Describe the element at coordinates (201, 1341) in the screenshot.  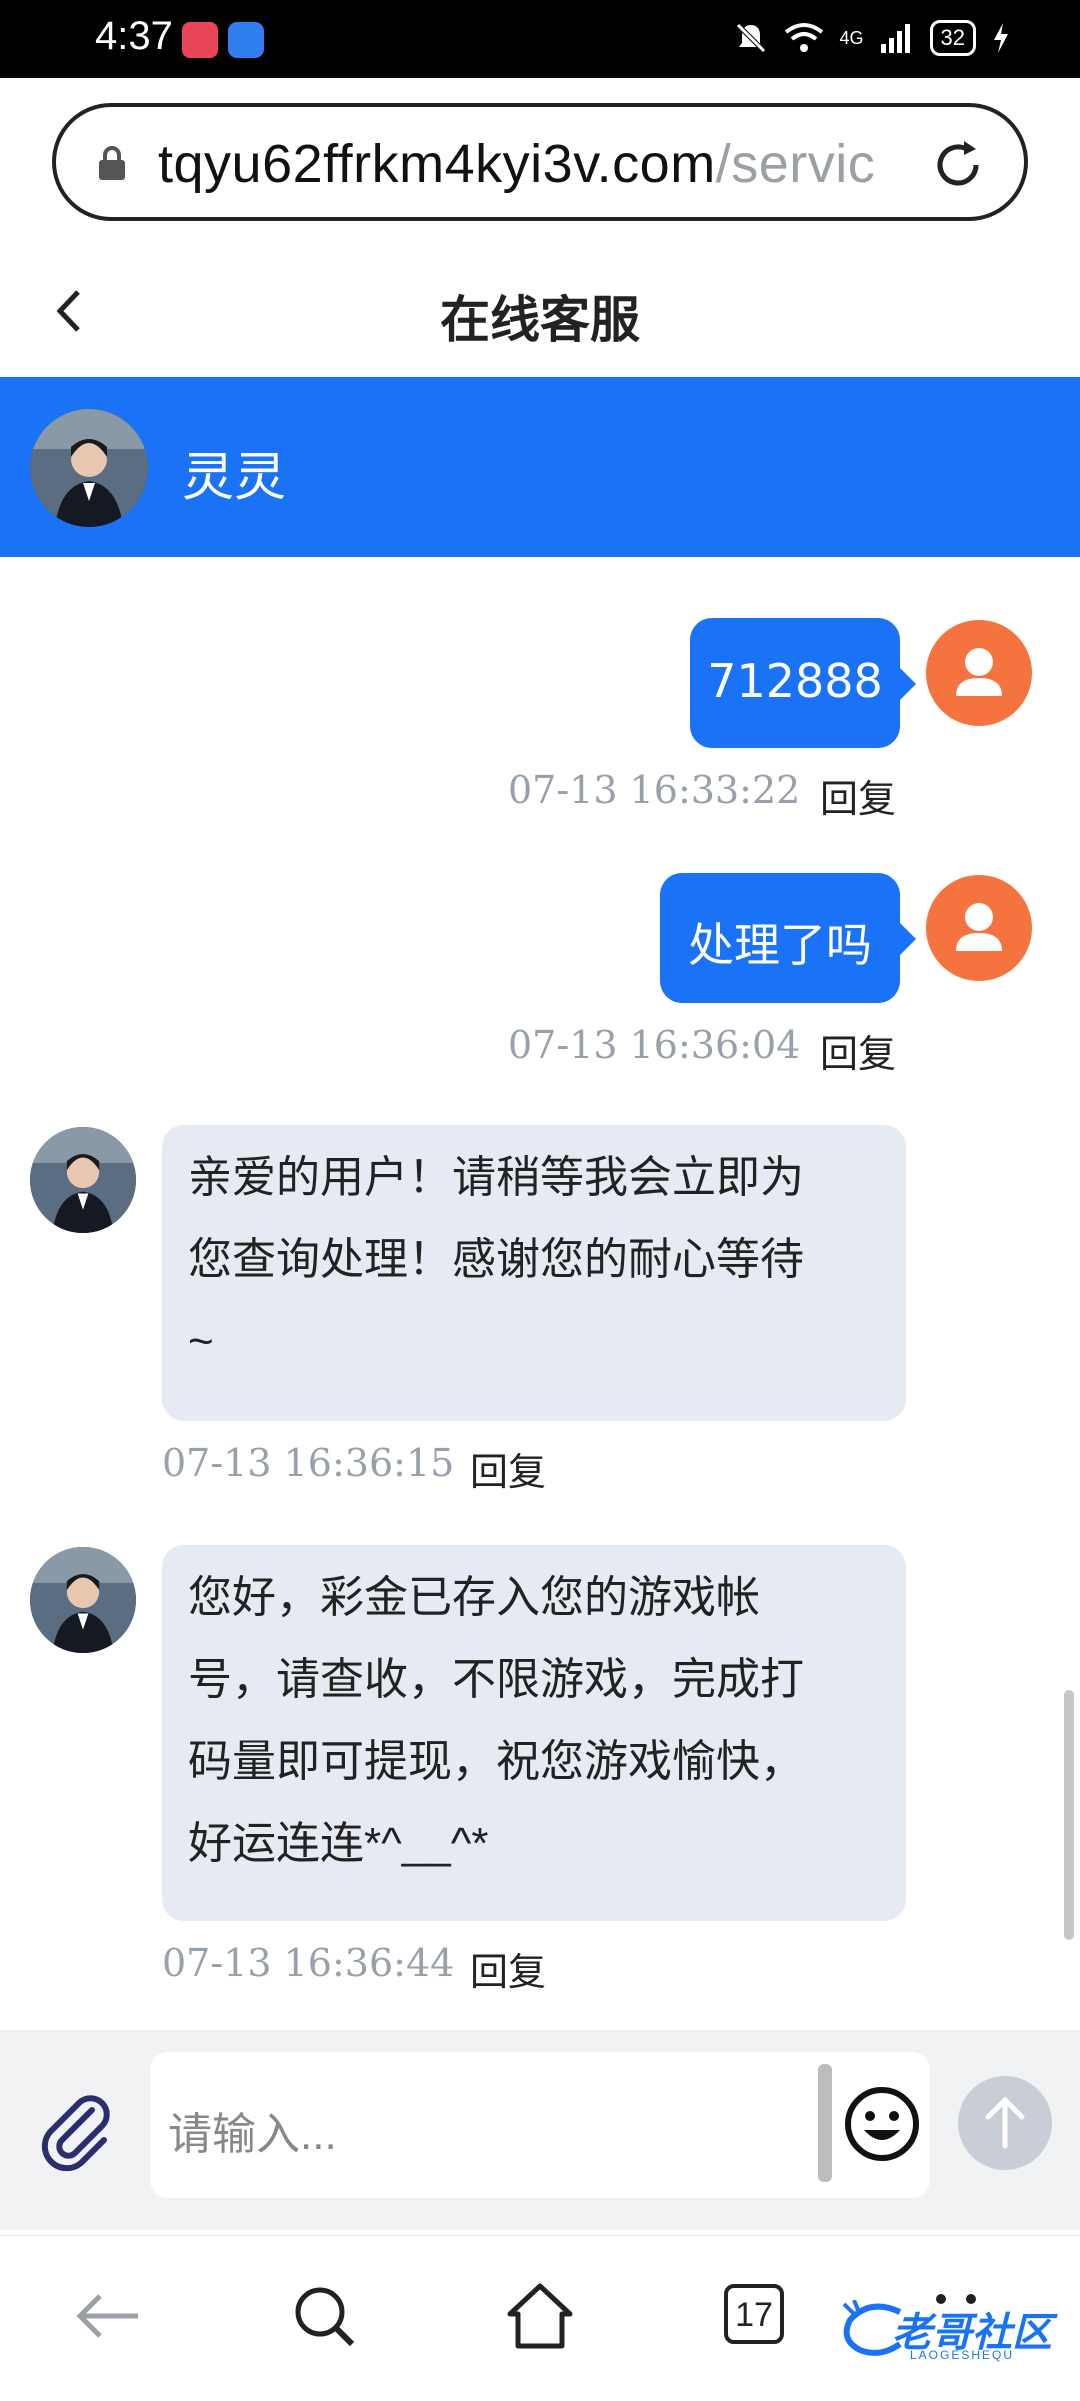
I see `message-line: ~` at that location.